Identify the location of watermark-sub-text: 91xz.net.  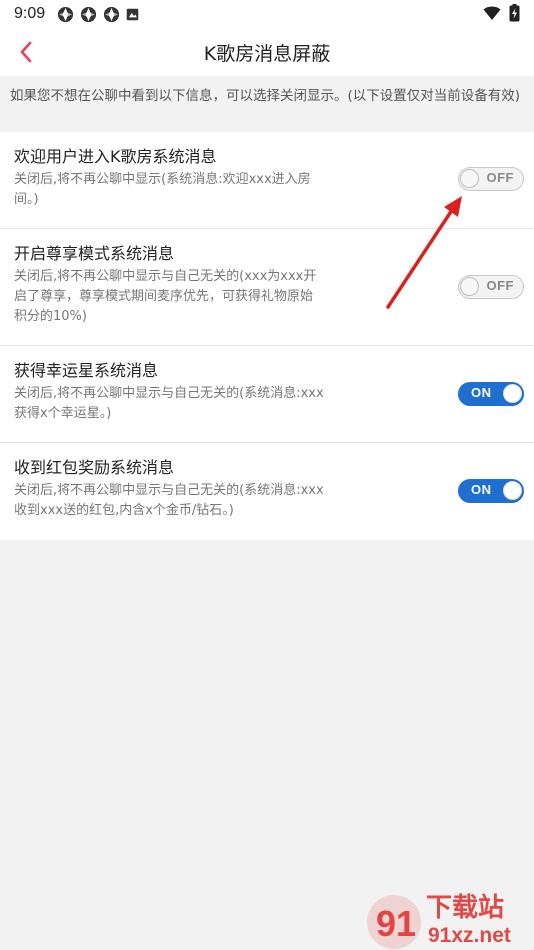
(469, 935).